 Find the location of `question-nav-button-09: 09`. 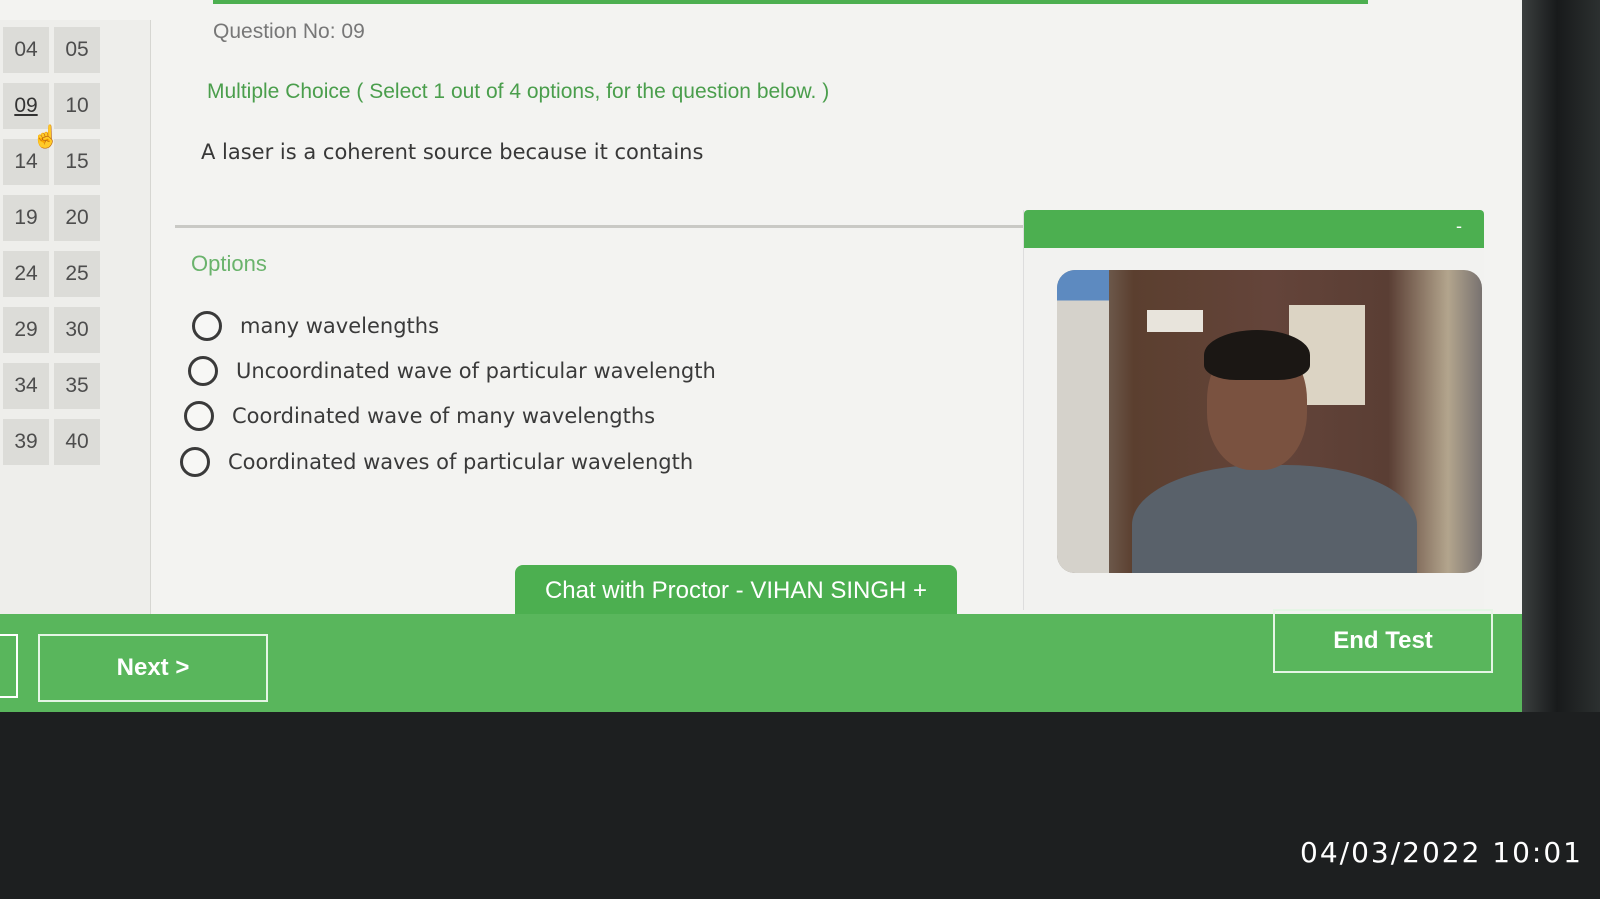

question-nav-button-09: 09 is located at coordinates (26, 106).